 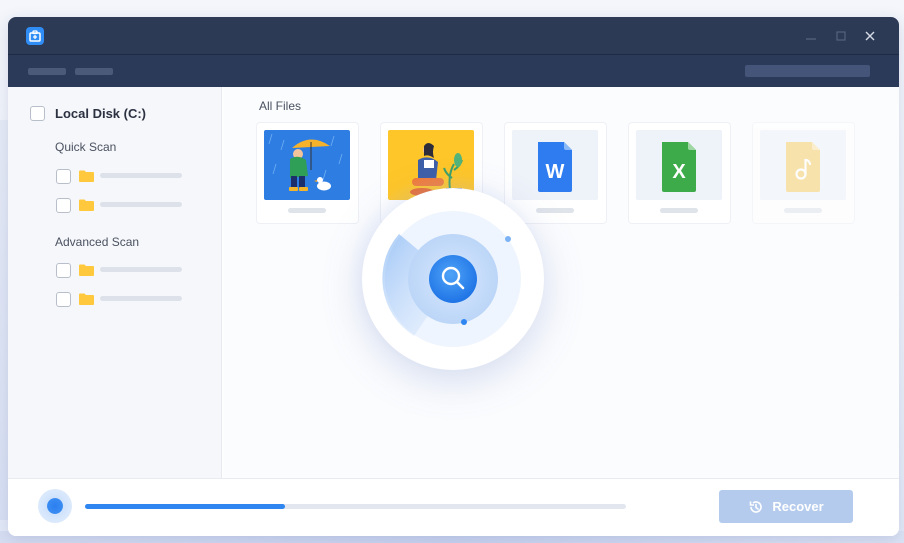 I want to click on scan-status-icon, so click(x=55, y=506).